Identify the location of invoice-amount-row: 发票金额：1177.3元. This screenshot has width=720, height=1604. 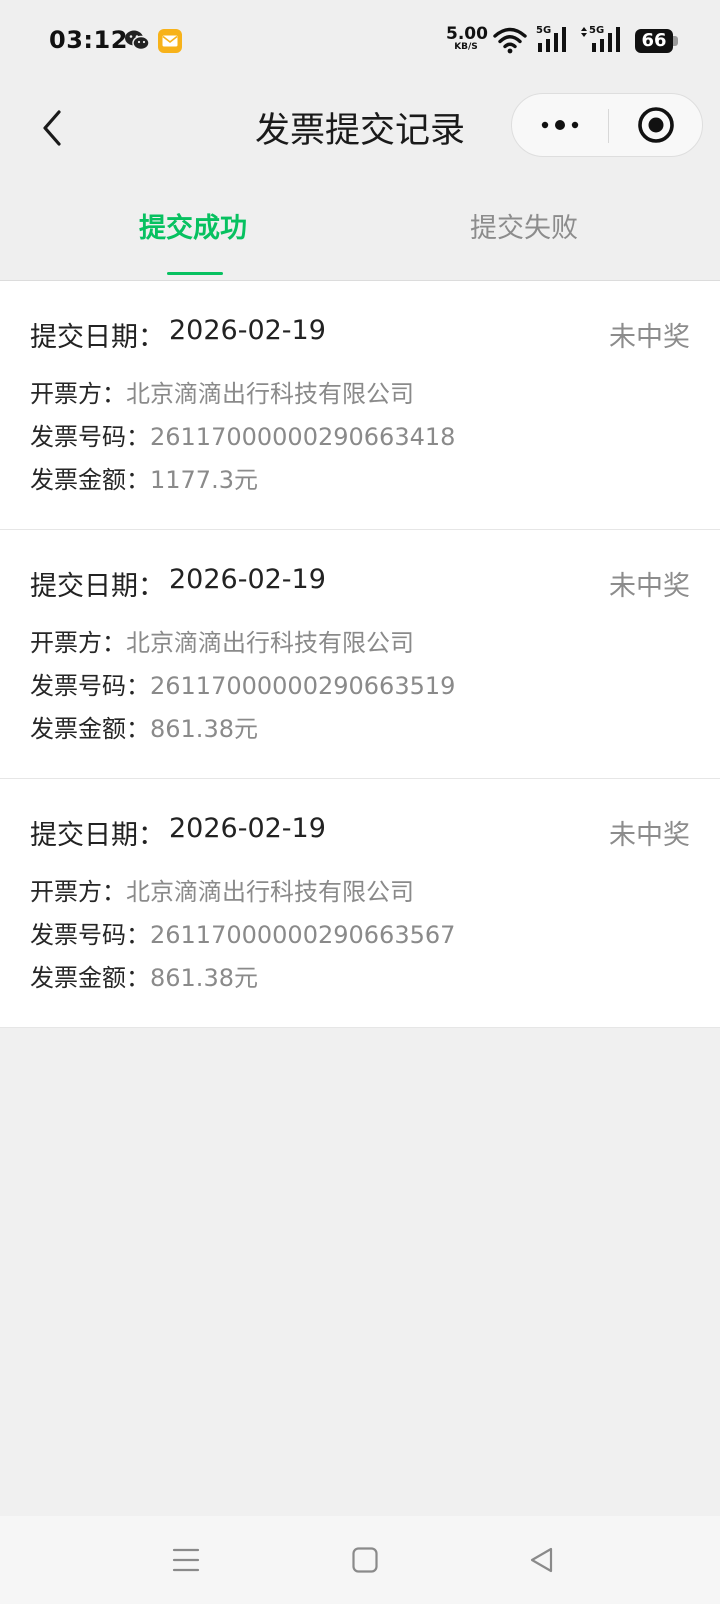
(144, 477).